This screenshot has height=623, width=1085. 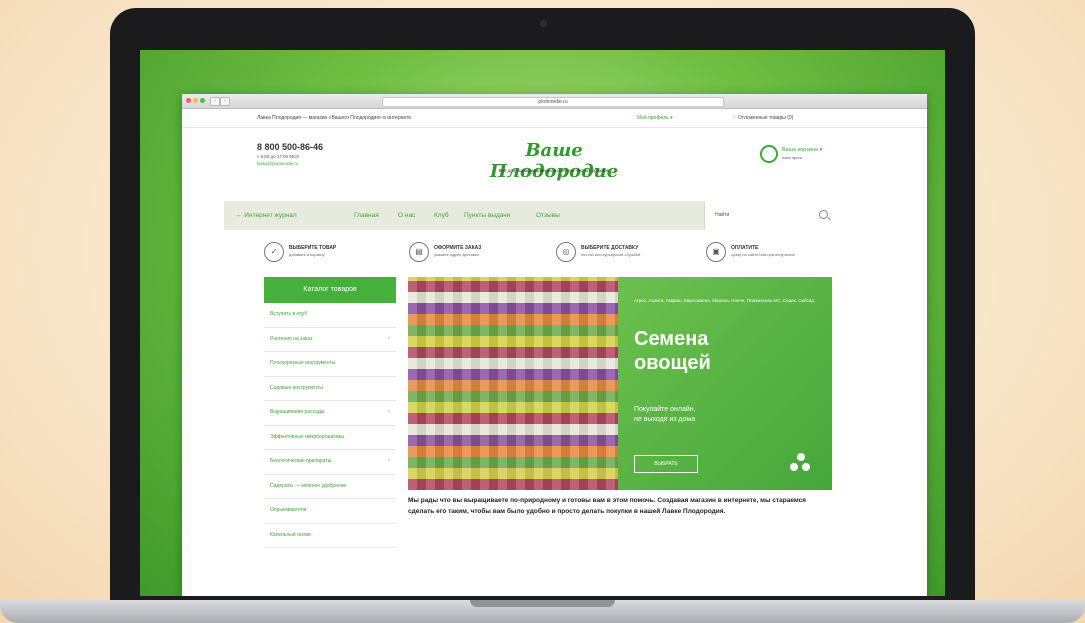 I want to click on catalog-item: Растения на заказ ›, so click(x=330, y=340).